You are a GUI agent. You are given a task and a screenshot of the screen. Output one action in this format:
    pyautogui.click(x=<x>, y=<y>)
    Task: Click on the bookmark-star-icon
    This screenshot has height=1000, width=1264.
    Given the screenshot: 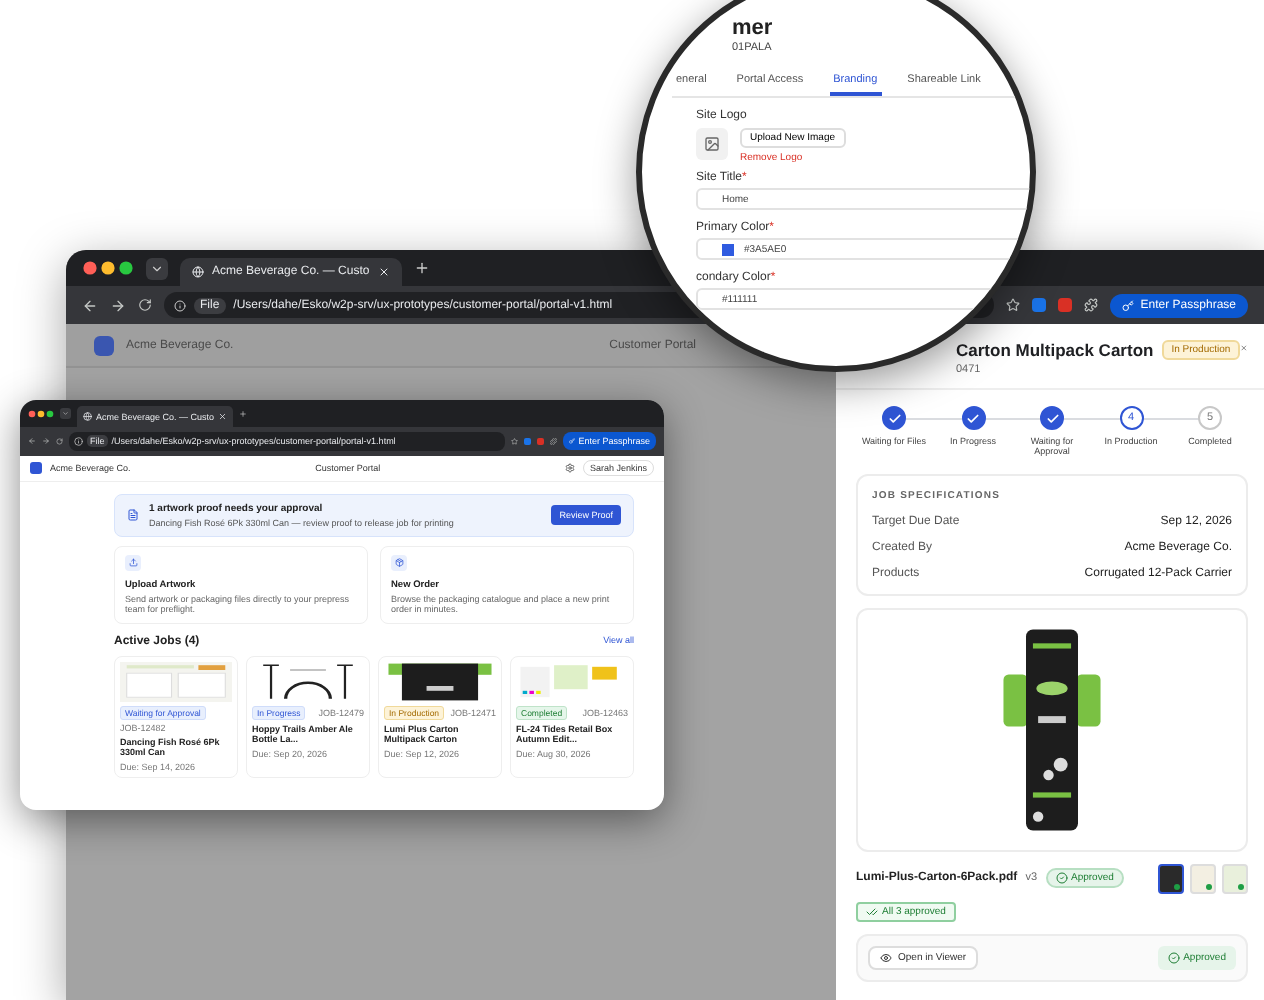 What is the action you would take?
    pyautogui.click(x=1013, y=305)
    